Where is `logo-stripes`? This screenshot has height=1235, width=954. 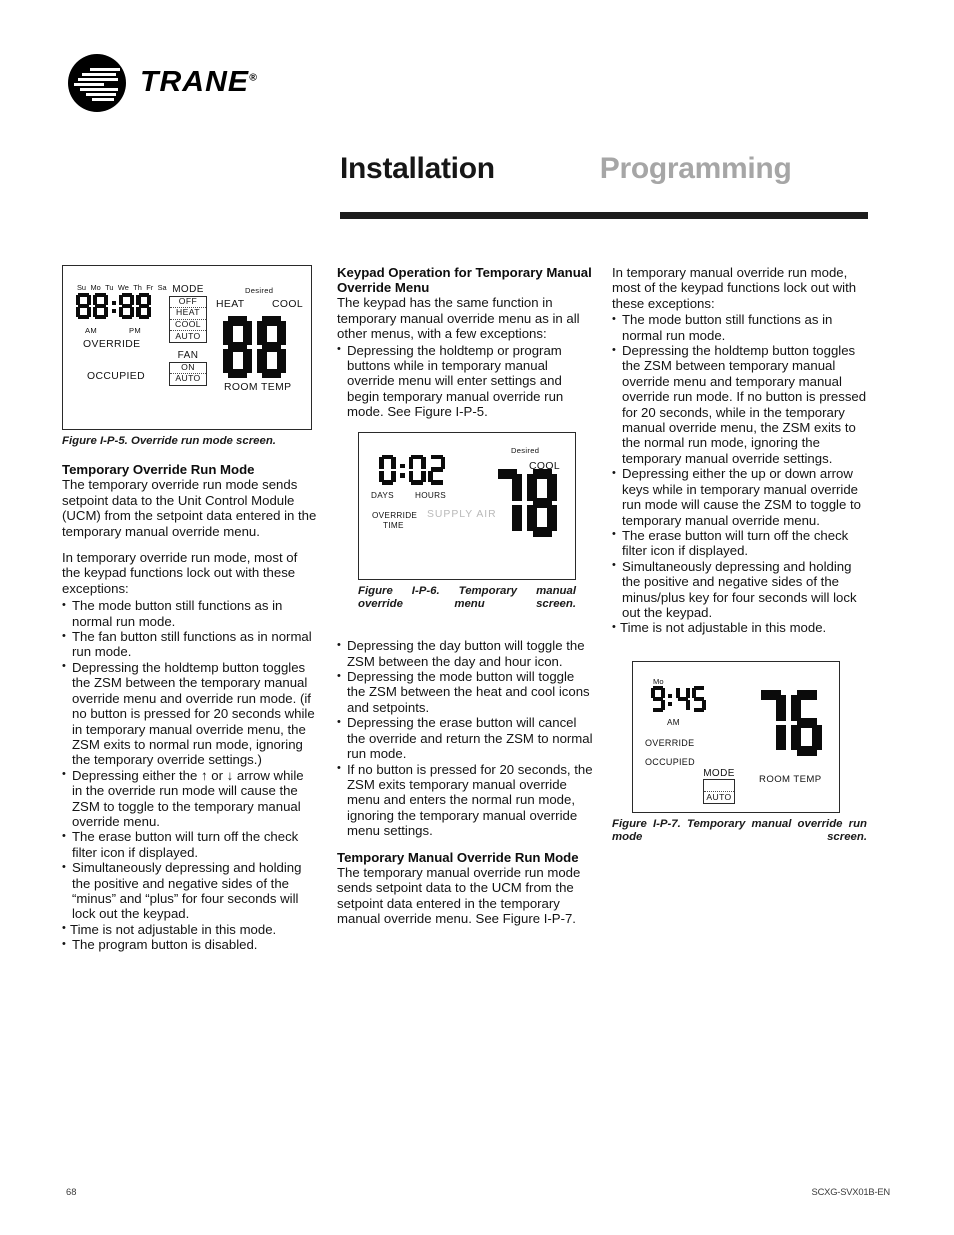
logo-stripes is located at coordinates (97, 83).